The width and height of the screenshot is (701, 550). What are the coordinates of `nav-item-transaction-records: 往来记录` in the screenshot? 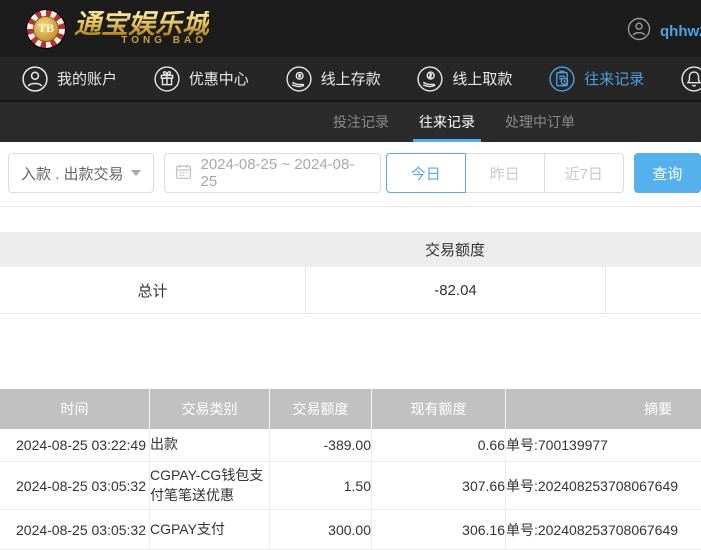 It's located at (597, 78).